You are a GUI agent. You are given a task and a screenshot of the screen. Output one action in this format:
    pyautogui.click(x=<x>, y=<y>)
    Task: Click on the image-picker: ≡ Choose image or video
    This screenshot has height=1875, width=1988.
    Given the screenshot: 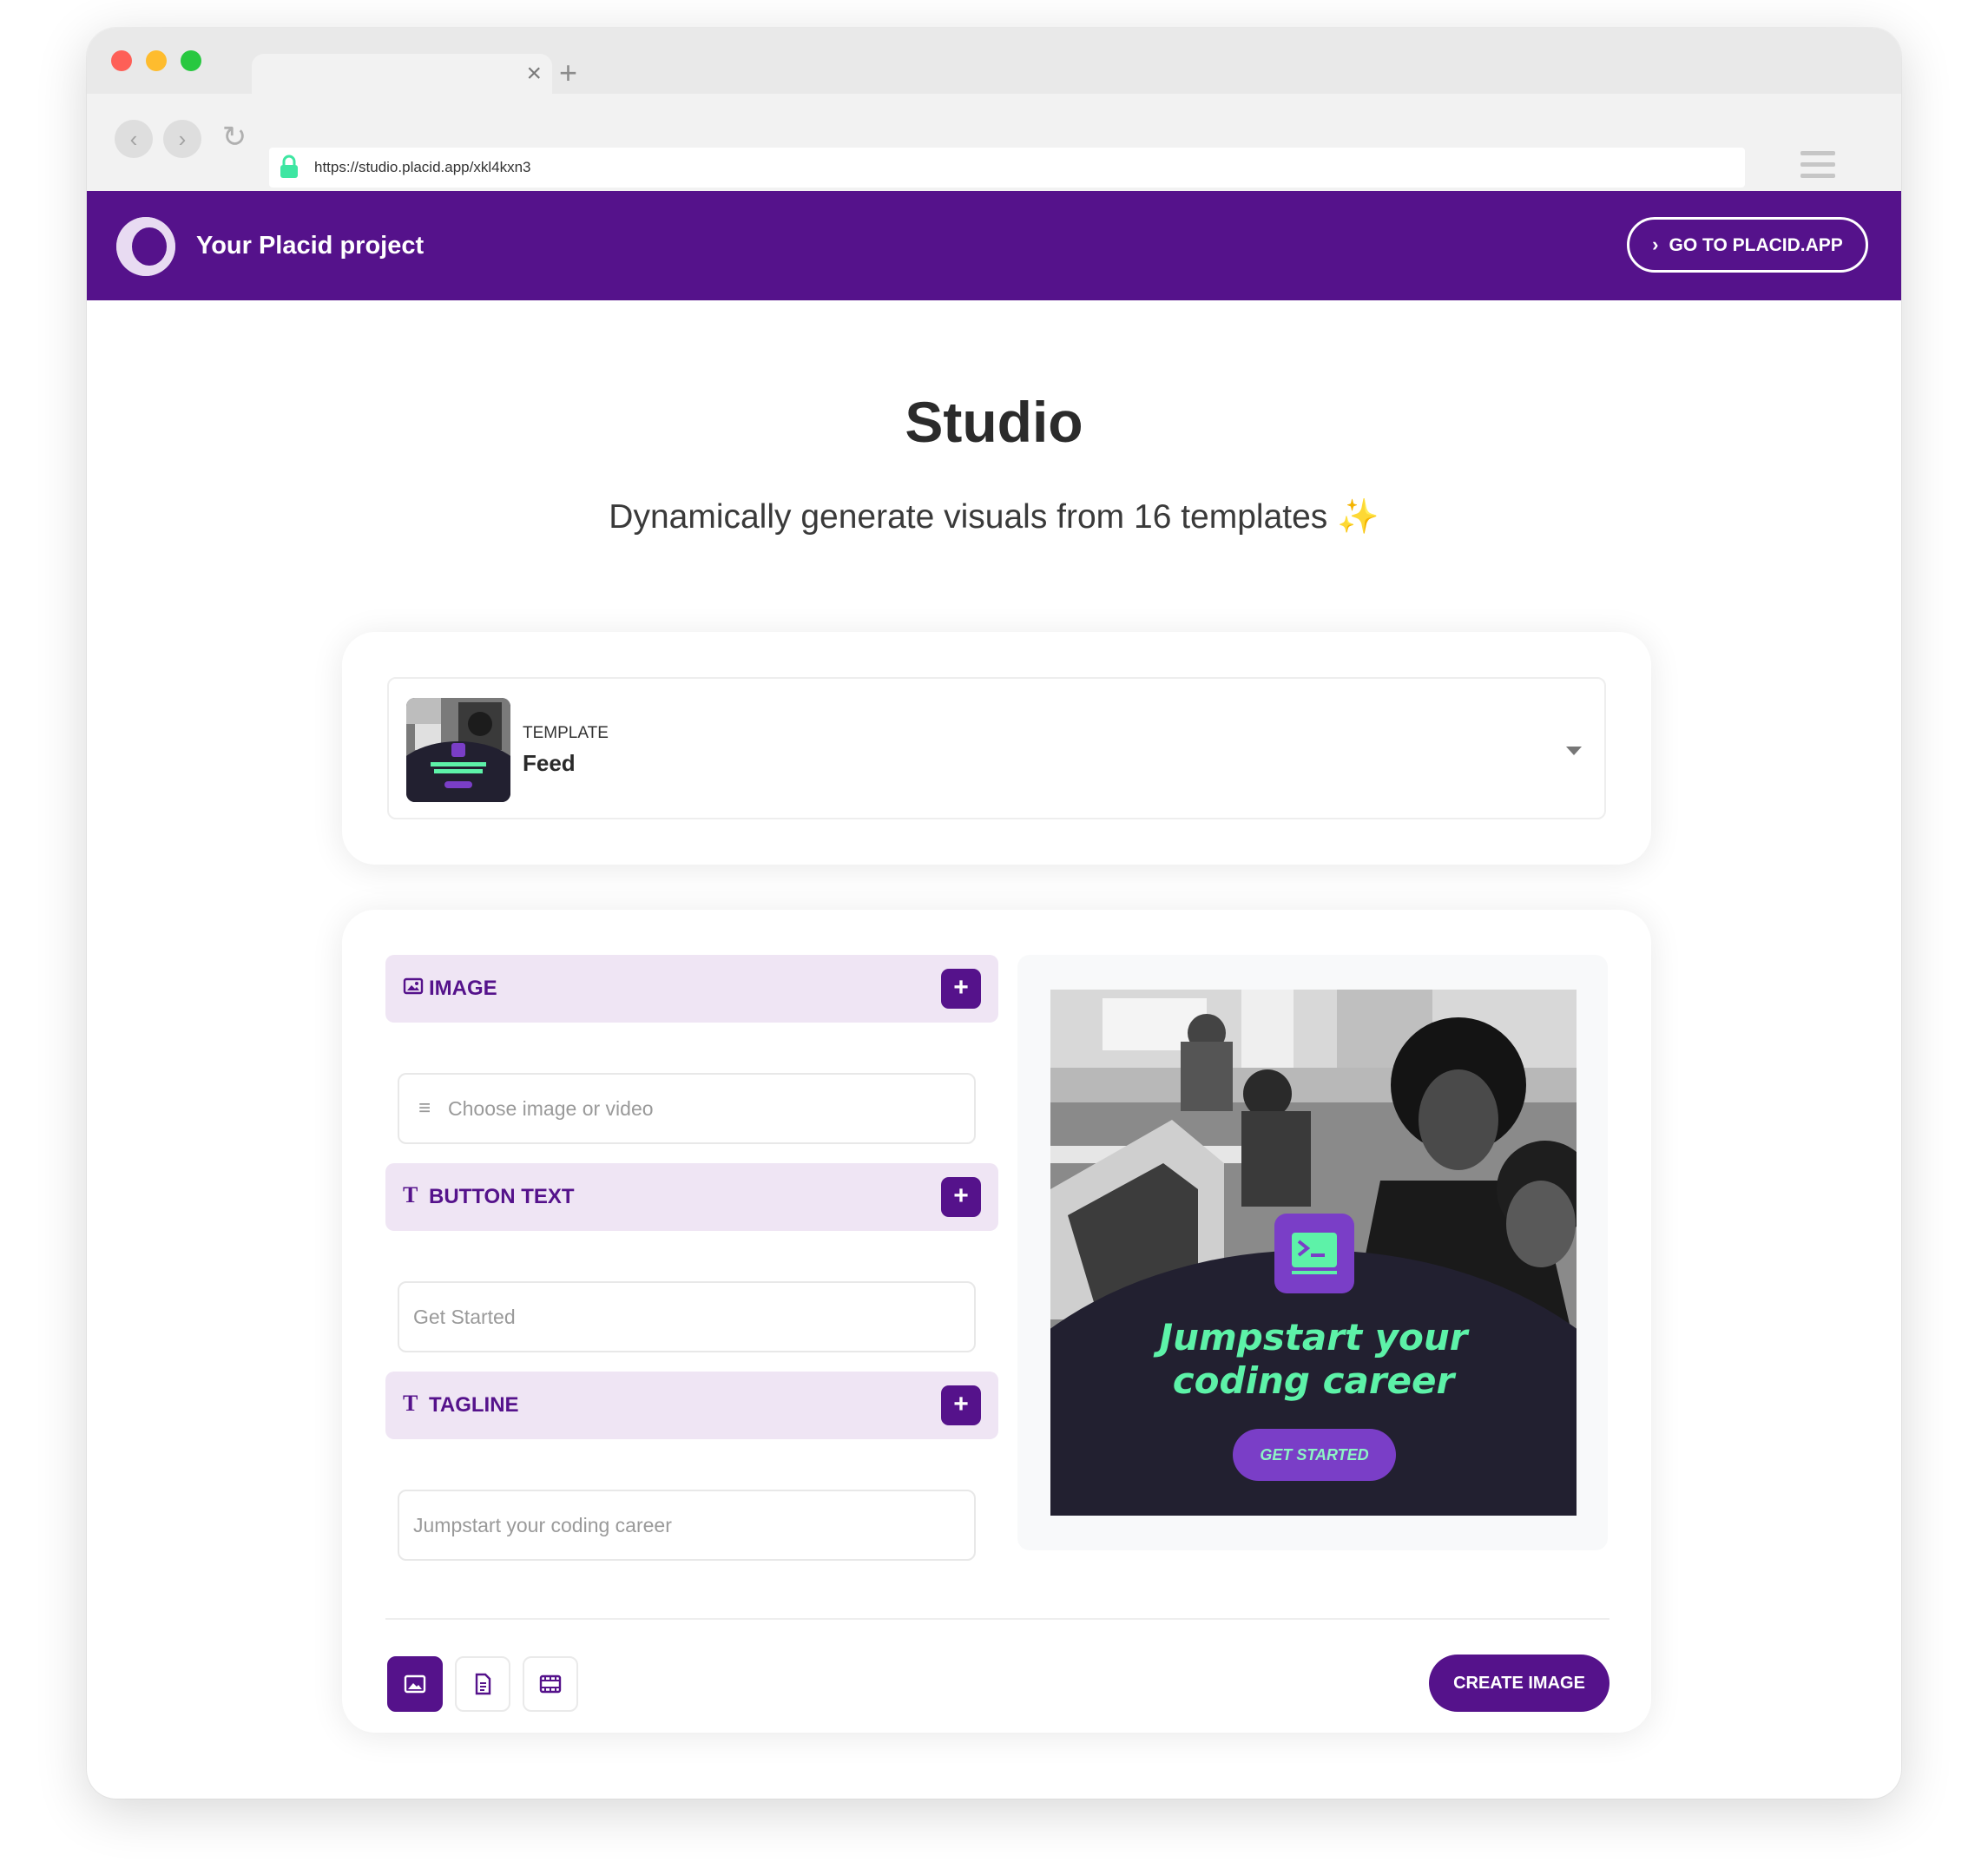 What is the action you would take?
    pyautogui.click(x=687, y=1108)
    